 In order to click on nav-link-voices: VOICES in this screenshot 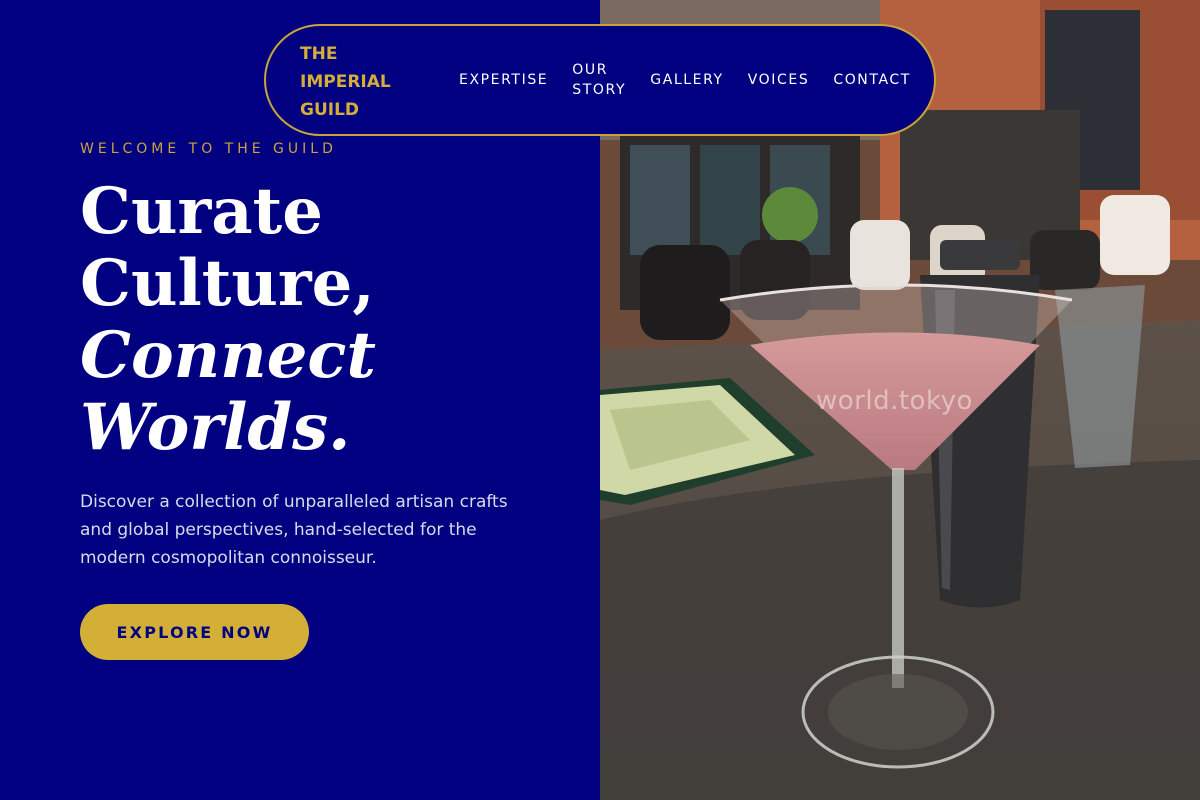, I will do `click(779, 80)`.